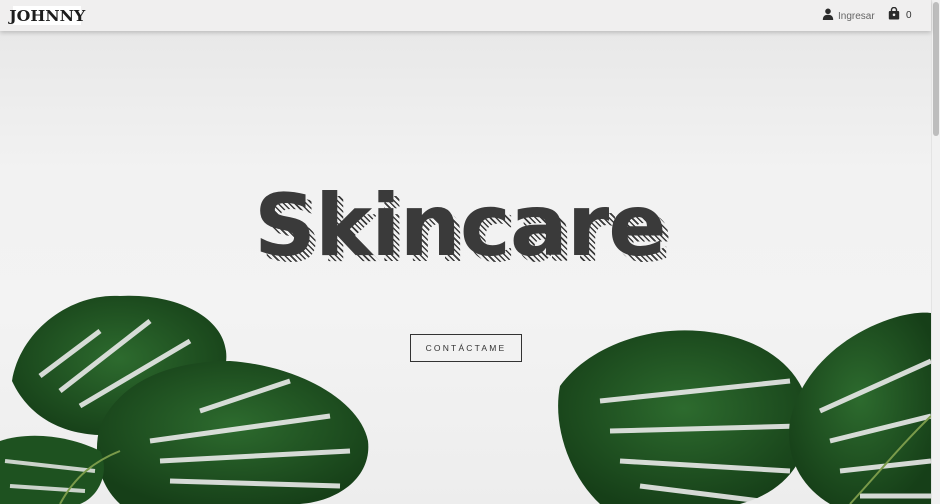 Image resolution: width=940 pixels, height=504 pixels. I want to click on cart-button: 0, so click(900, 15).